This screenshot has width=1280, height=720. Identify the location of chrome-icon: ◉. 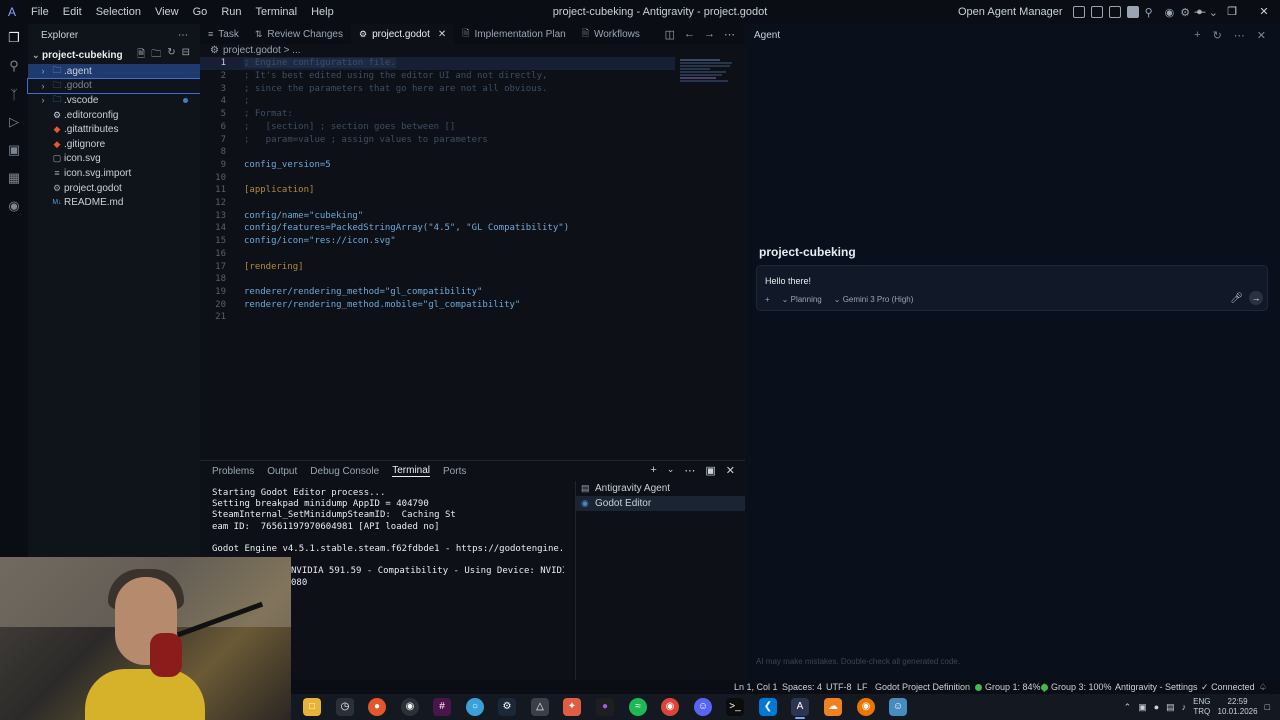
(670, 707).